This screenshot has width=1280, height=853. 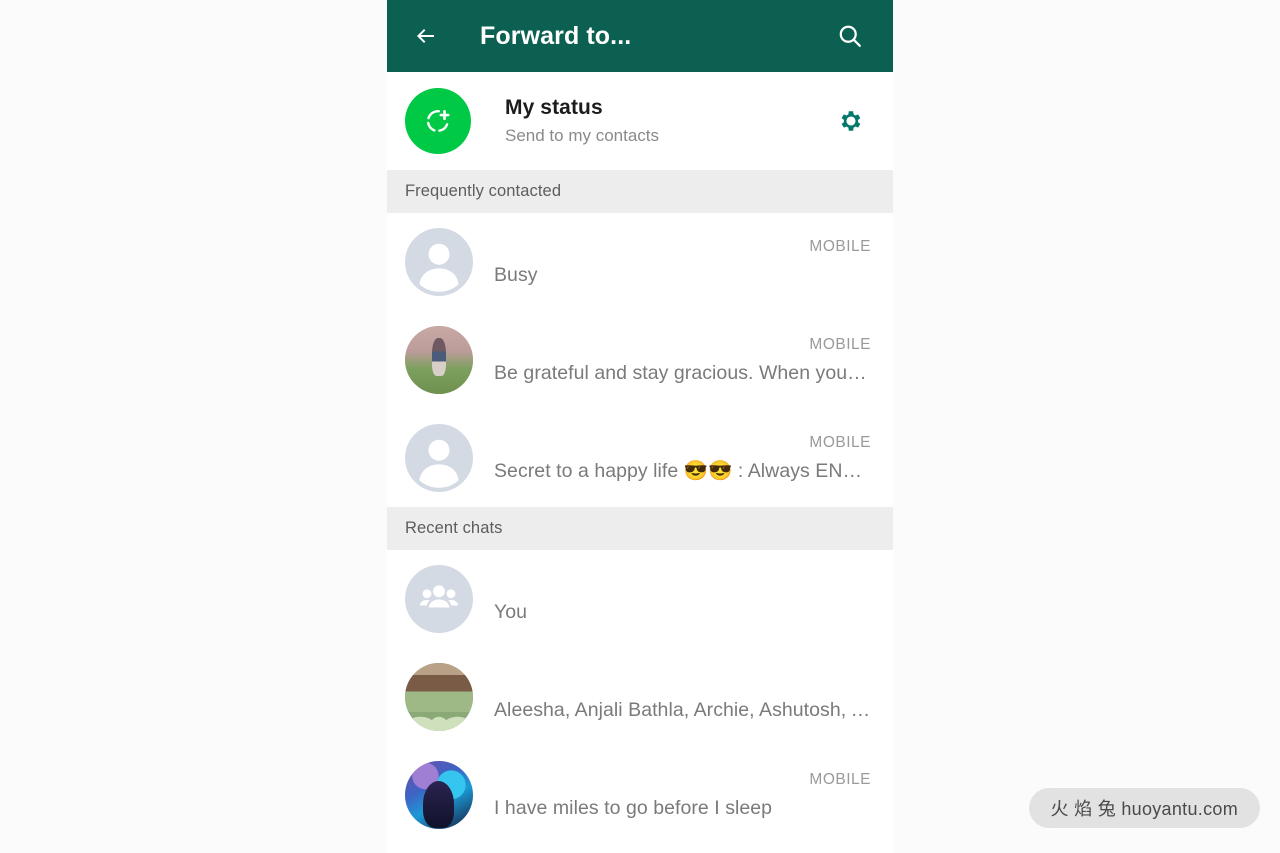 I want to click on contact-subtitle: Busy, so click(x=516, y=275).